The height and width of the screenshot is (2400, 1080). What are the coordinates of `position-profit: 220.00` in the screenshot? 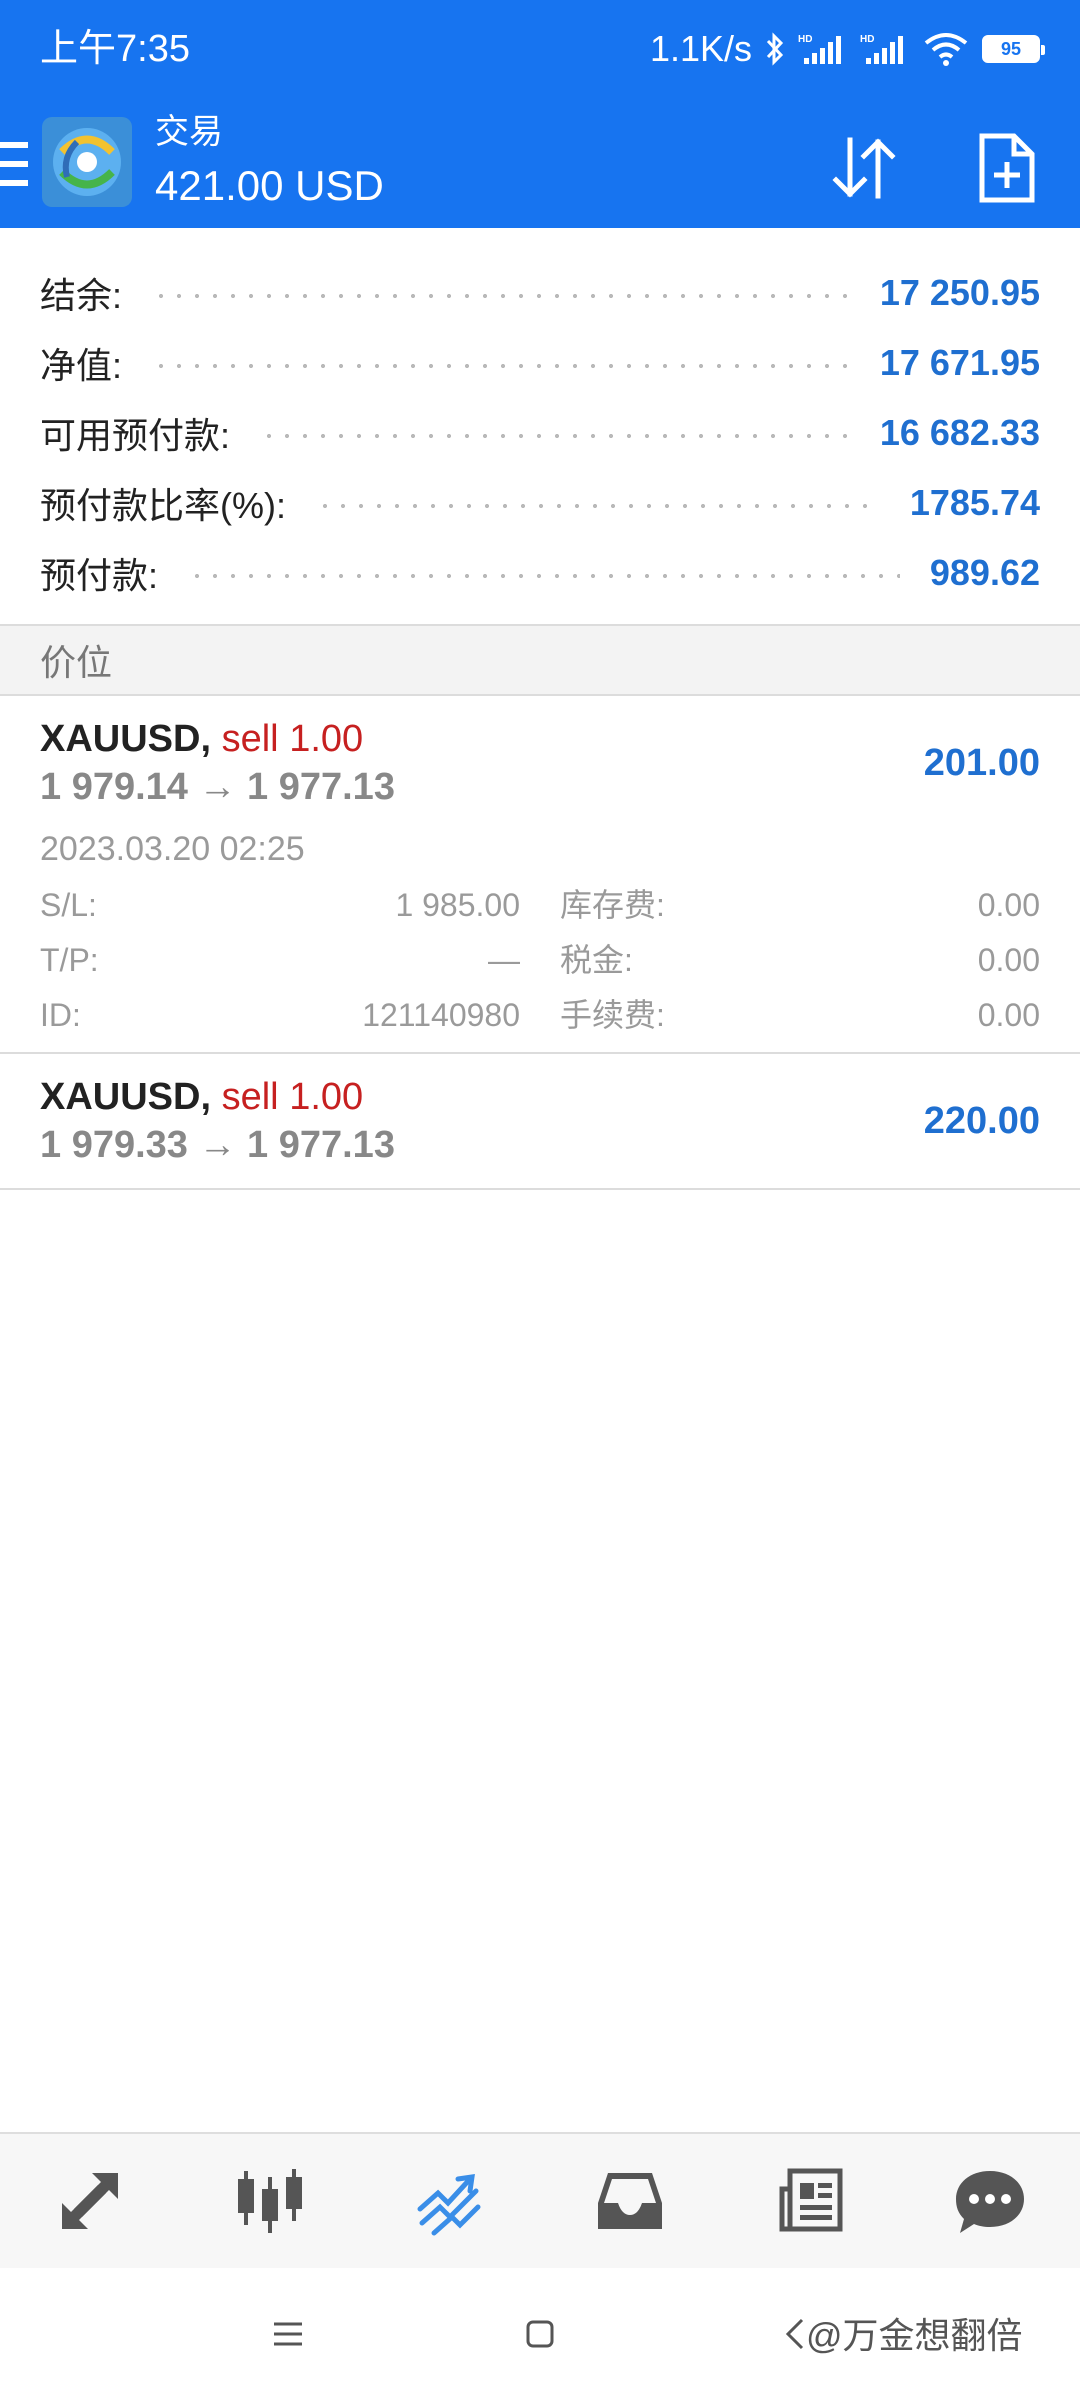 It's located at (981, 1121).